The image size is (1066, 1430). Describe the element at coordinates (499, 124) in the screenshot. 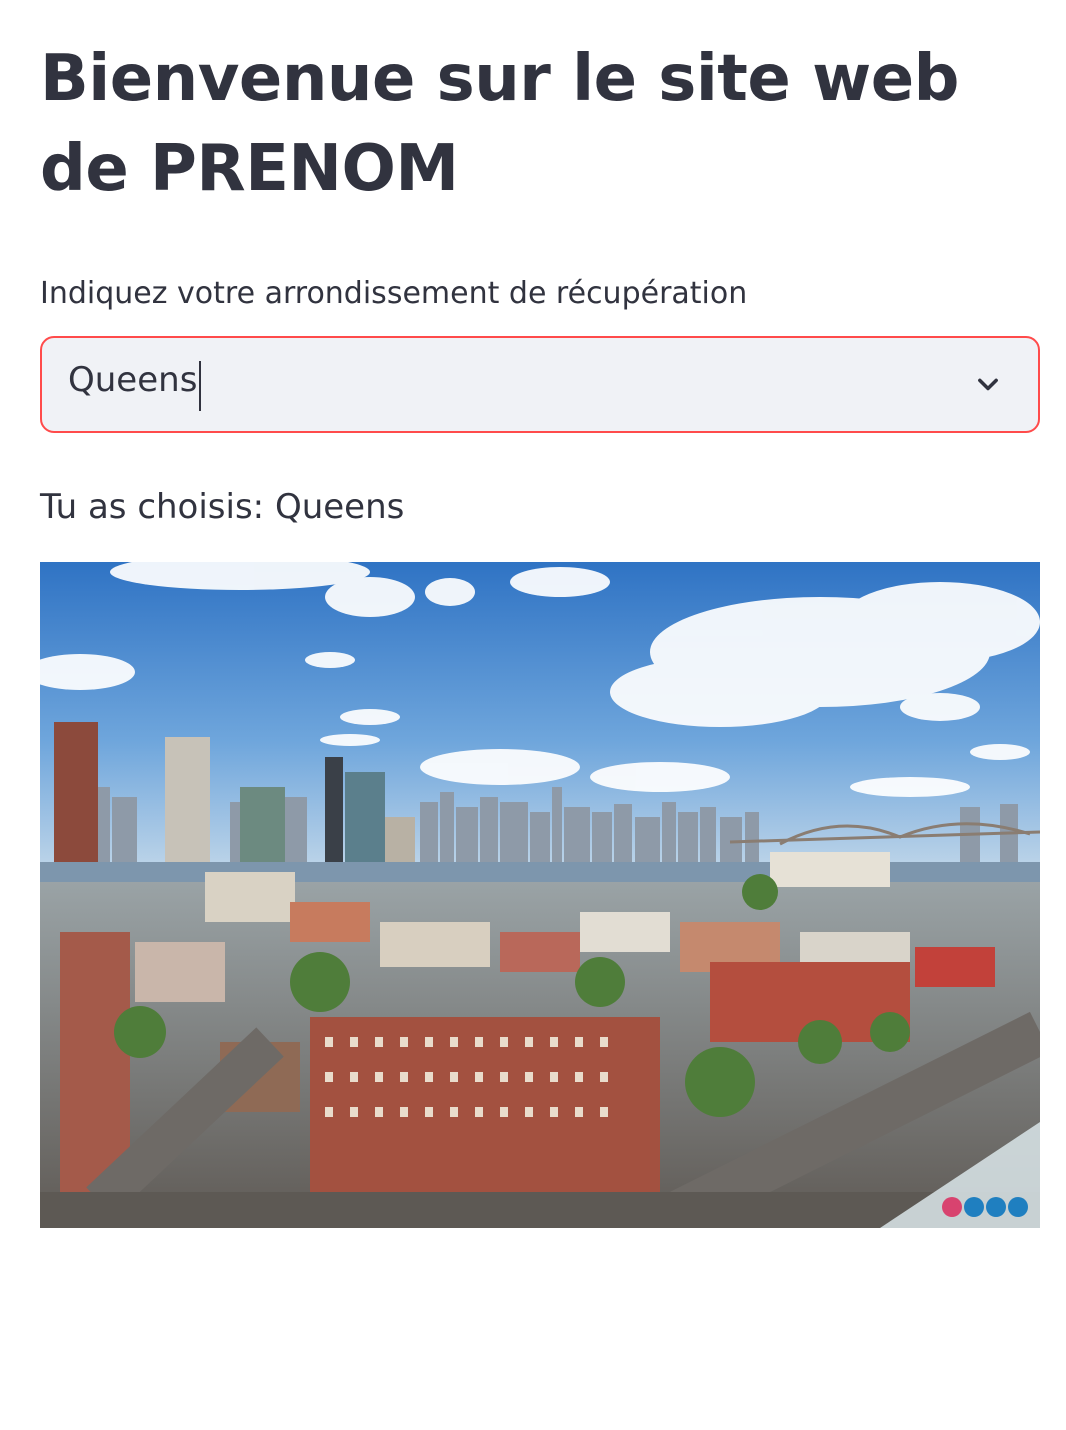

I see `page-title: Bienvenue sur le site web de PRENOM` at that location.